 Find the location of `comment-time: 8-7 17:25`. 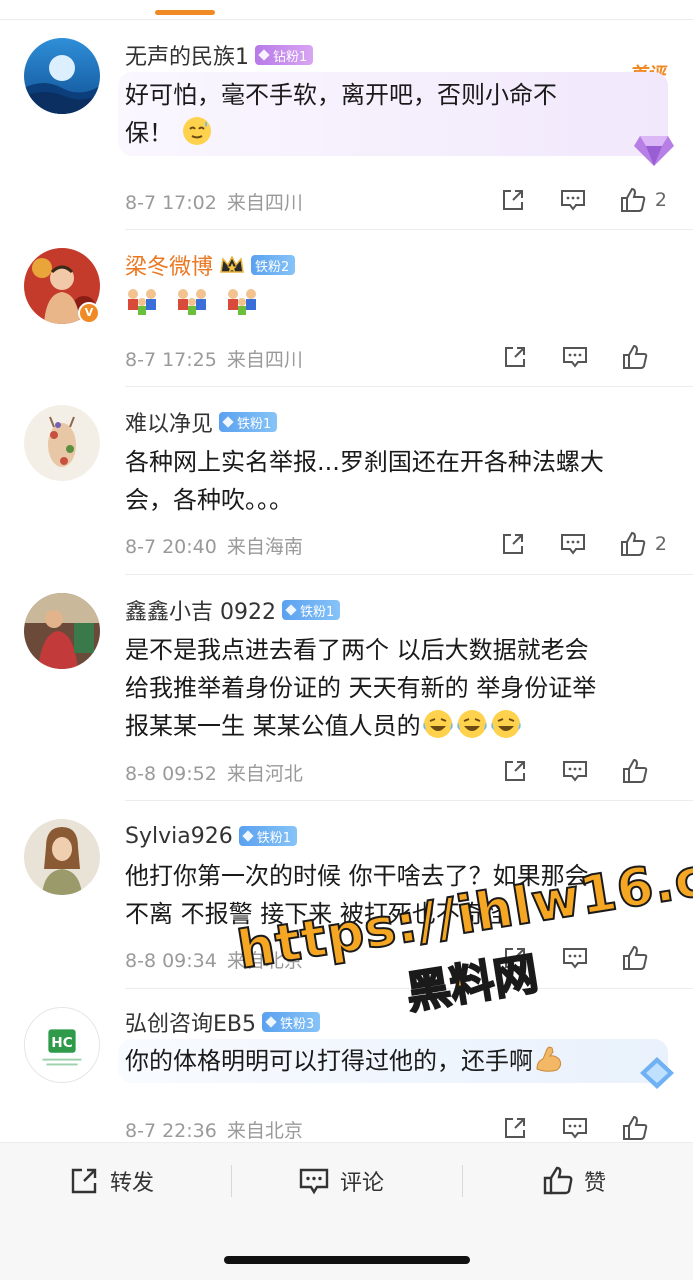

comment-time: 8-7 17:25 is located at coordinates (171, 360).